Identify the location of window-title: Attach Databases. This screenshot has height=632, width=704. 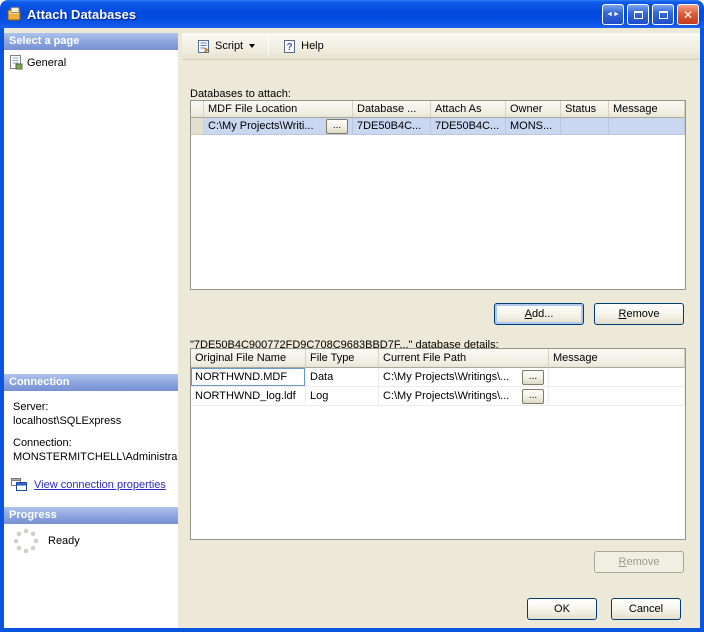
(82, 14).